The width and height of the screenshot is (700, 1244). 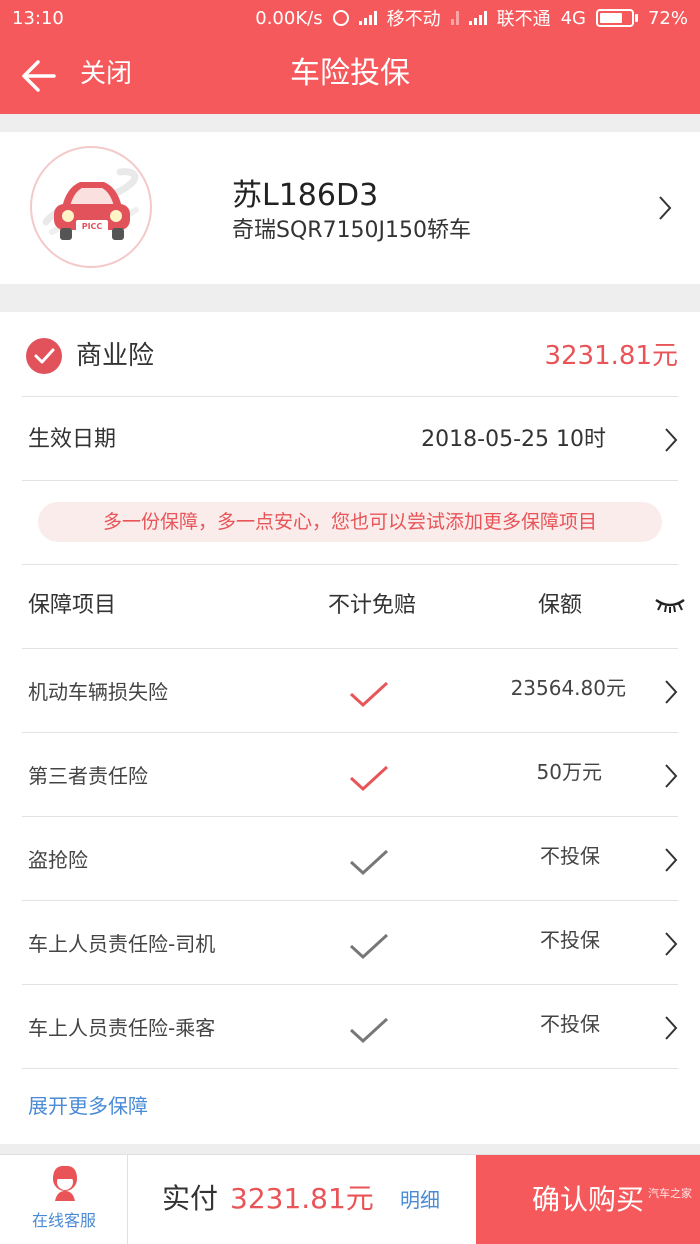 I want to click on page-title: 车险投保, so click(x=350, y=73).